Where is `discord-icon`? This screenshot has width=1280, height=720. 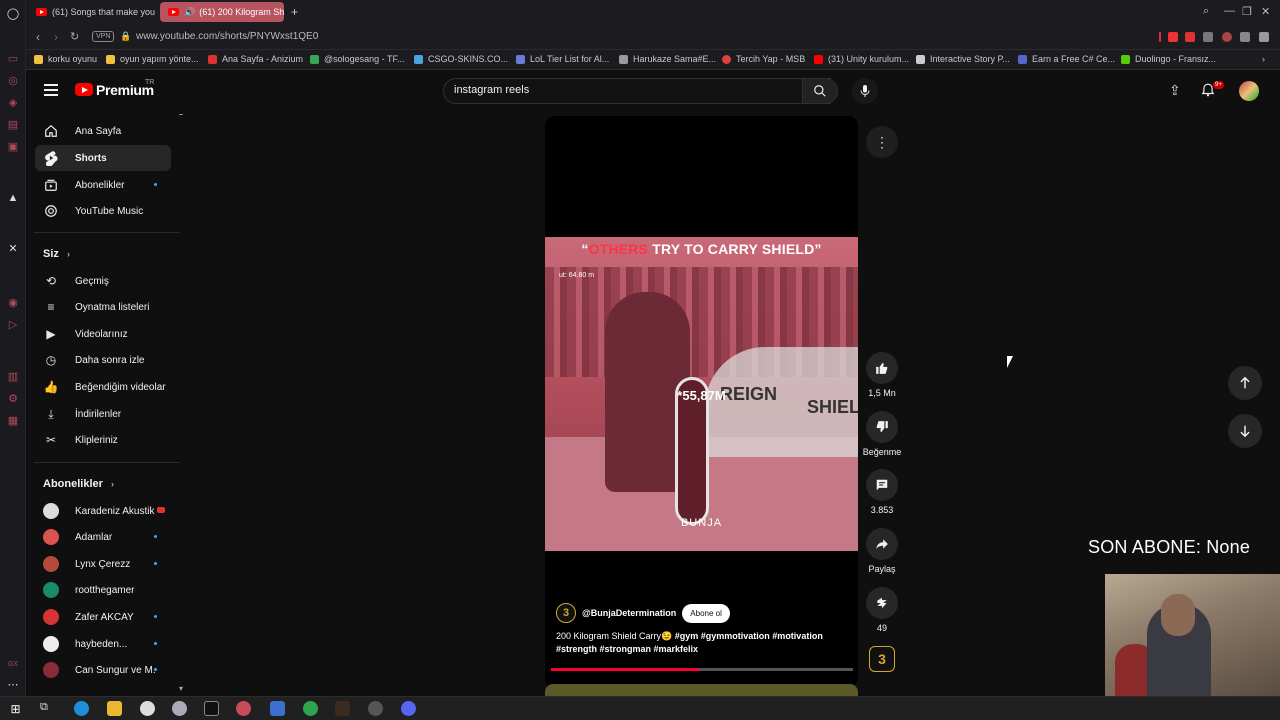 discord-icon is located at coordinates (408, 708).